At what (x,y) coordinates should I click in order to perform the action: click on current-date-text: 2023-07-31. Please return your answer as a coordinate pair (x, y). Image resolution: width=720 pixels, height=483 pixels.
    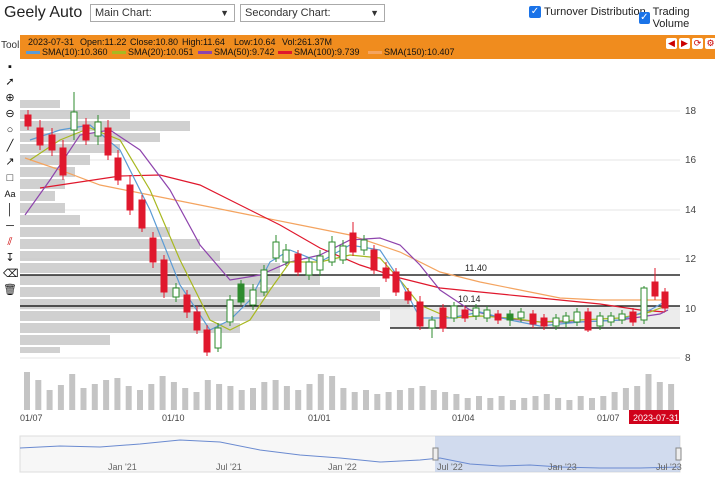
    Looking at the image, I should click on (656, 418).